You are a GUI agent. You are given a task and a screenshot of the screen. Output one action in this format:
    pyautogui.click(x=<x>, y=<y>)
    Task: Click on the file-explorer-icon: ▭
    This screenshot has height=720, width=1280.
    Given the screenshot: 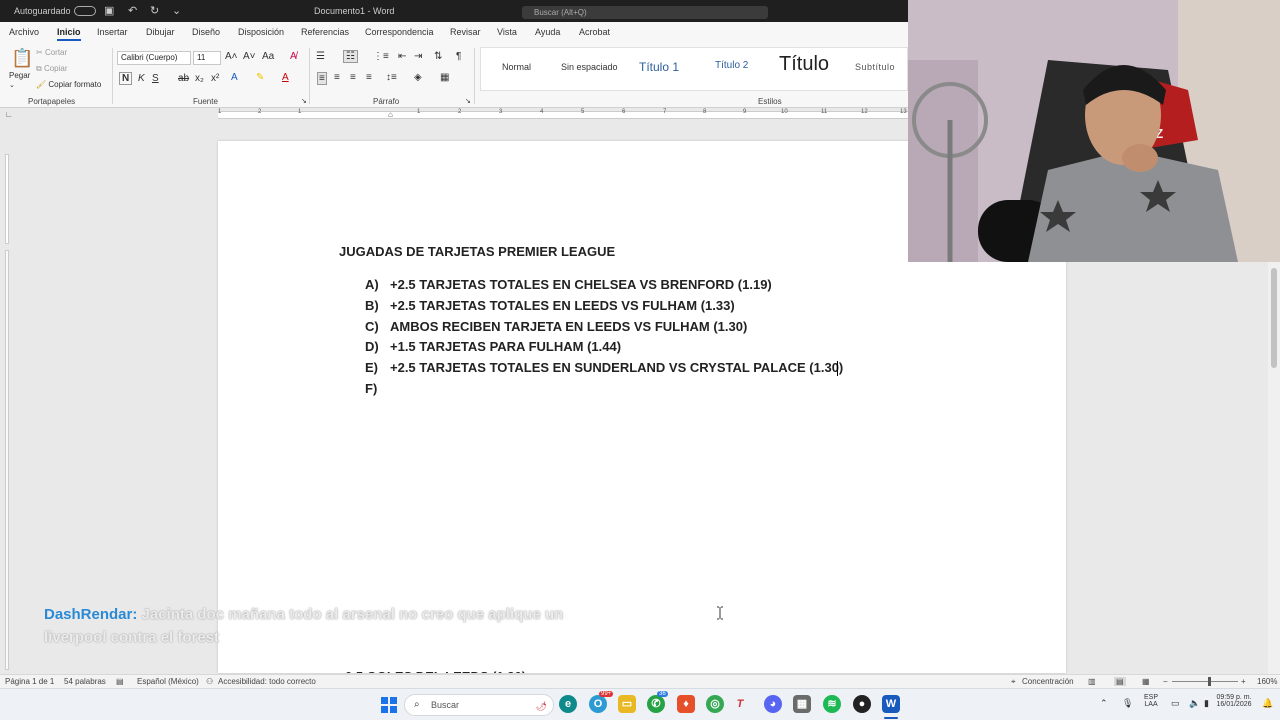 What is the action you would take?
    pyautogui.click(x=627, y=704)
    